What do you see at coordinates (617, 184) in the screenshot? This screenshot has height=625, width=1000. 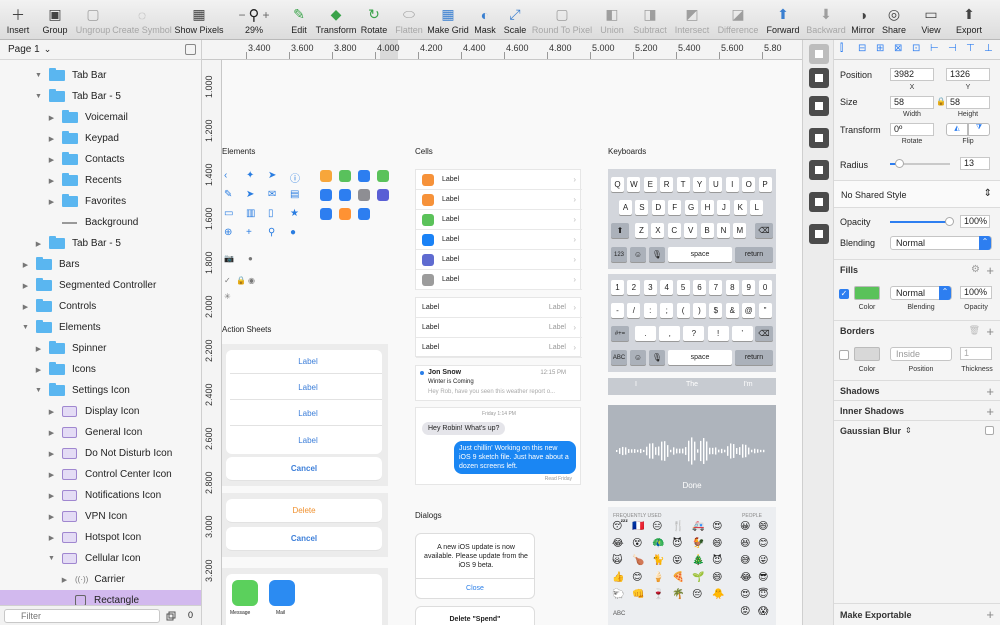 I see `keyboard-key: Q` at bounding box center [617, 184].